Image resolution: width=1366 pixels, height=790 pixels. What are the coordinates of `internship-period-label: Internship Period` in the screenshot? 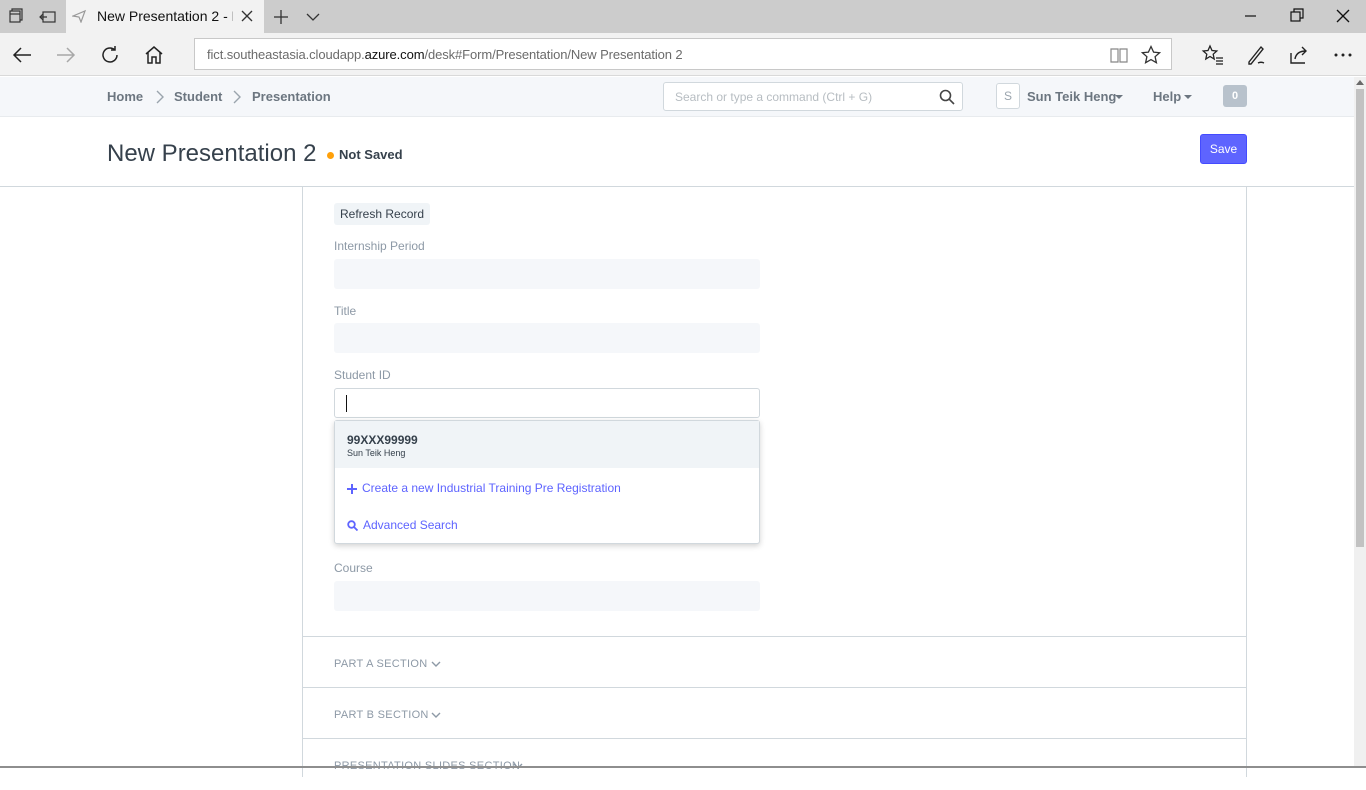 It's located at (379, 246).